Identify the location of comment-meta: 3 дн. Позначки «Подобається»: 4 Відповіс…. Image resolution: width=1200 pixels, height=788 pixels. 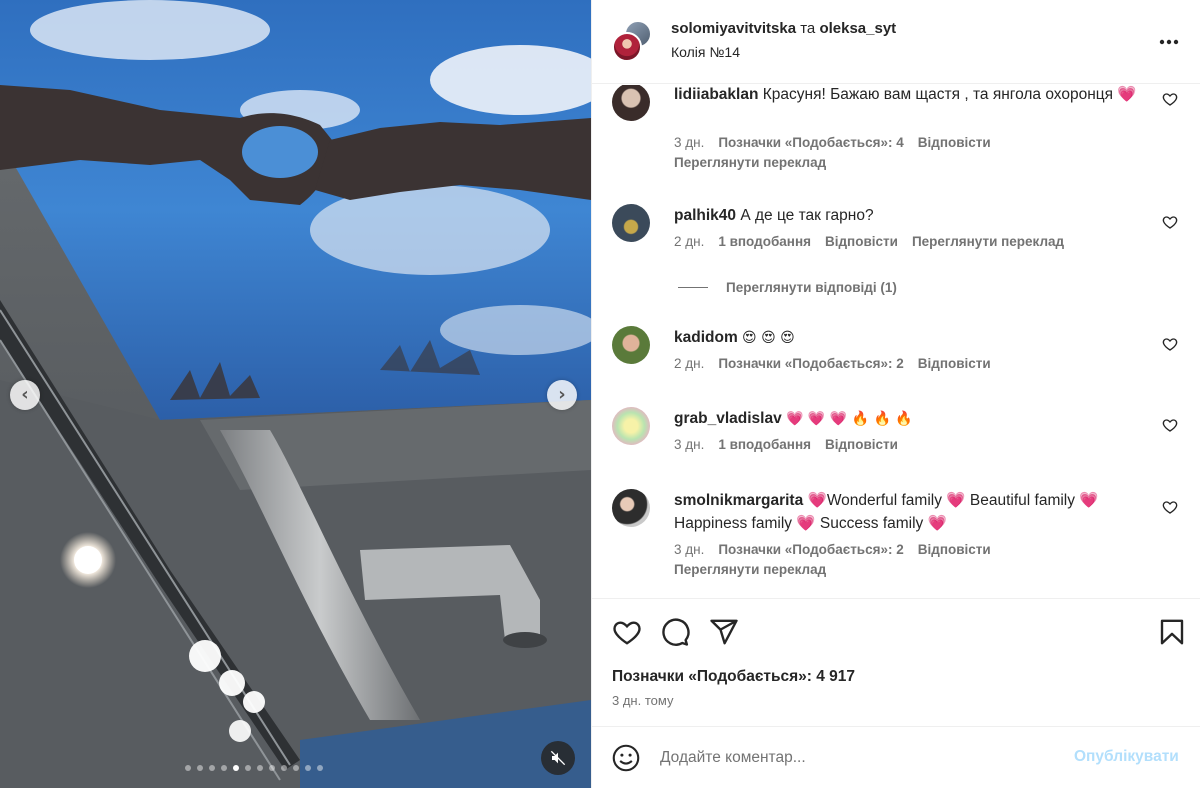
(832, 142).